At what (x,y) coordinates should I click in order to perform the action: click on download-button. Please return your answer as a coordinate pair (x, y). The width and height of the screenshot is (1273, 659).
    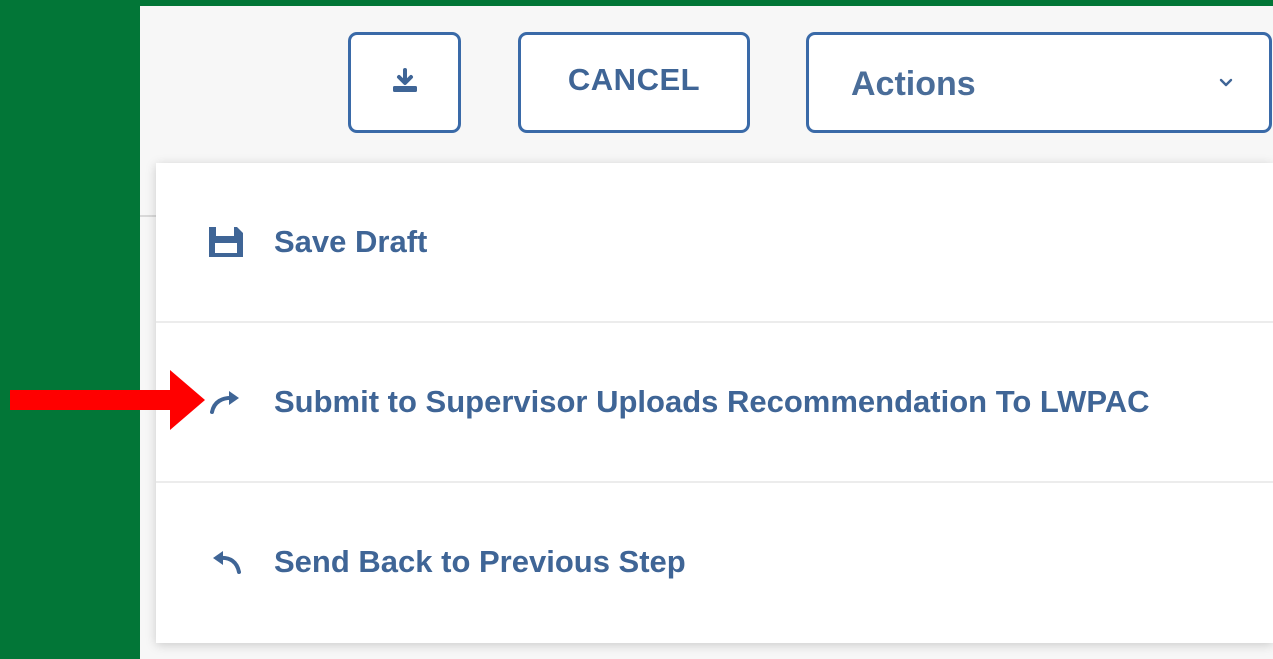
    Looking at the image, I should click on (404, 82).